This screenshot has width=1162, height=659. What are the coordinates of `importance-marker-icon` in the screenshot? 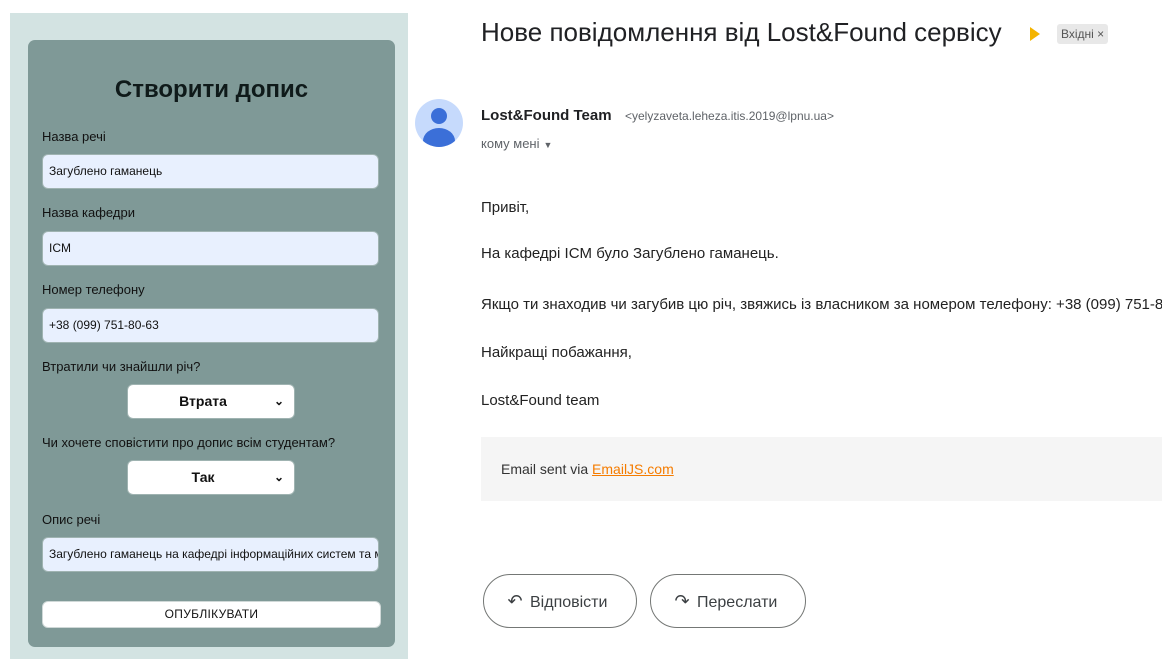 It's located at (1035, 34).